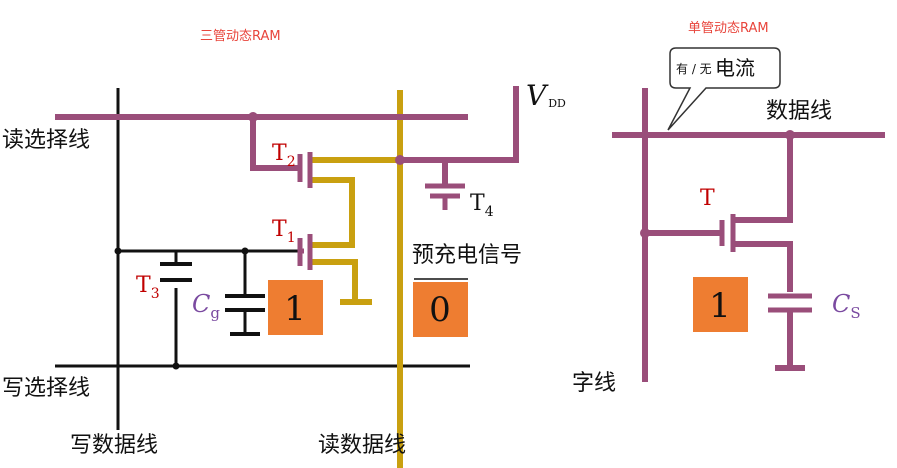 This screenshot has height=468, width=897. I want to click on three-tube-title: 三管动态RAM, so click(240, 36).